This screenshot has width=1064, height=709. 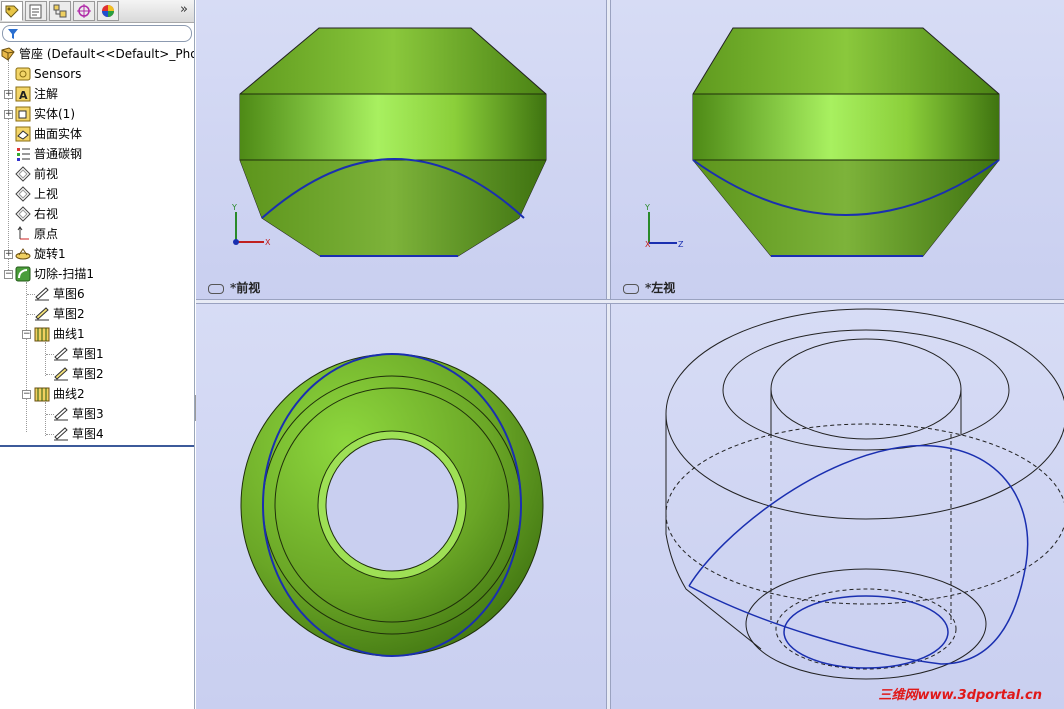 I want to click on tree-item-label: 草图1, so click(x=88, y=354).